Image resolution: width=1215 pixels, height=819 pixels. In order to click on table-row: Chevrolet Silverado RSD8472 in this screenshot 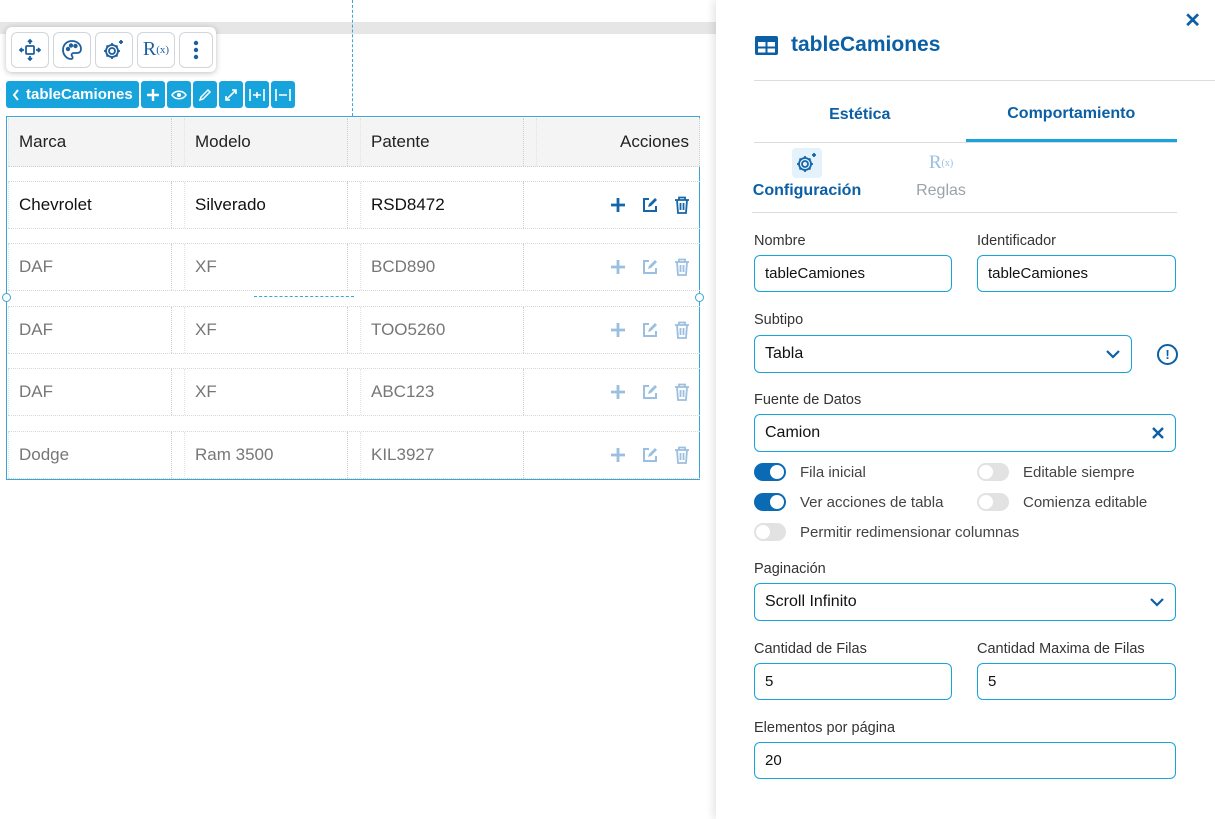, I will do `click(354, 205)`.